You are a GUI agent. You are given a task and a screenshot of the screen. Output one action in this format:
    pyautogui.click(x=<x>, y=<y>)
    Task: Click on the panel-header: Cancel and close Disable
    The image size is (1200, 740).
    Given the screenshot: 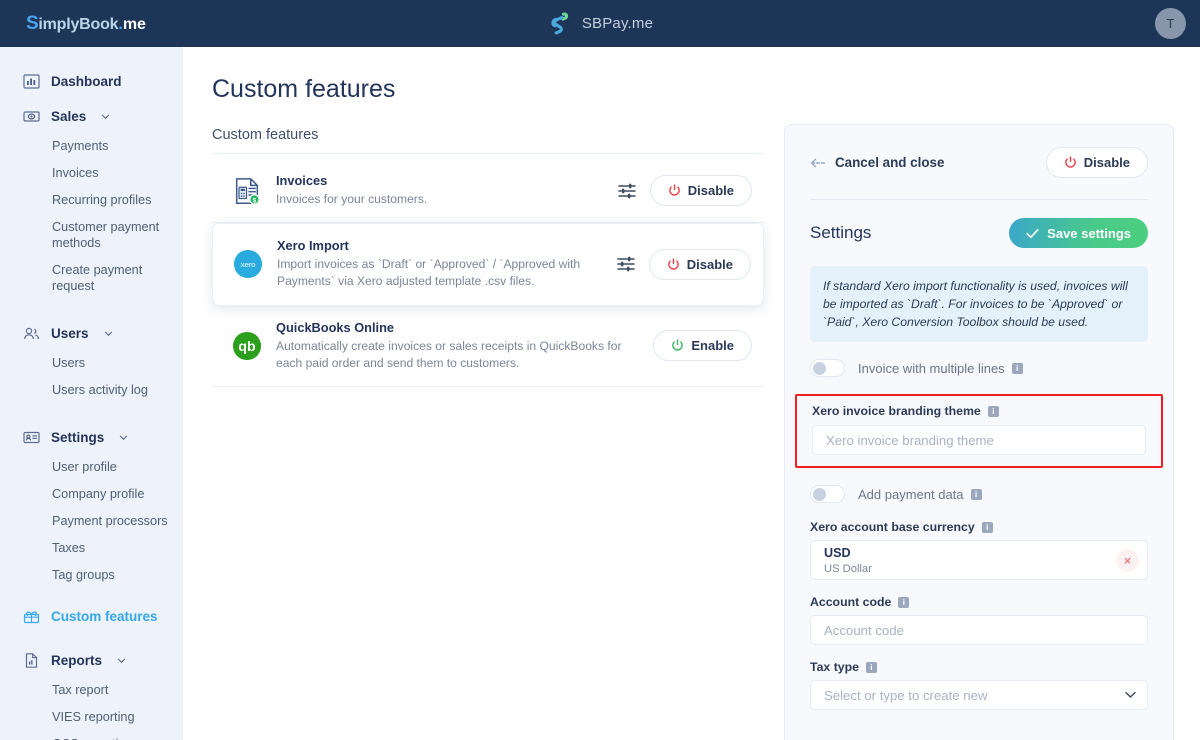 What is the action you would take?
    pyautogui.click(x=979, y=151)
    